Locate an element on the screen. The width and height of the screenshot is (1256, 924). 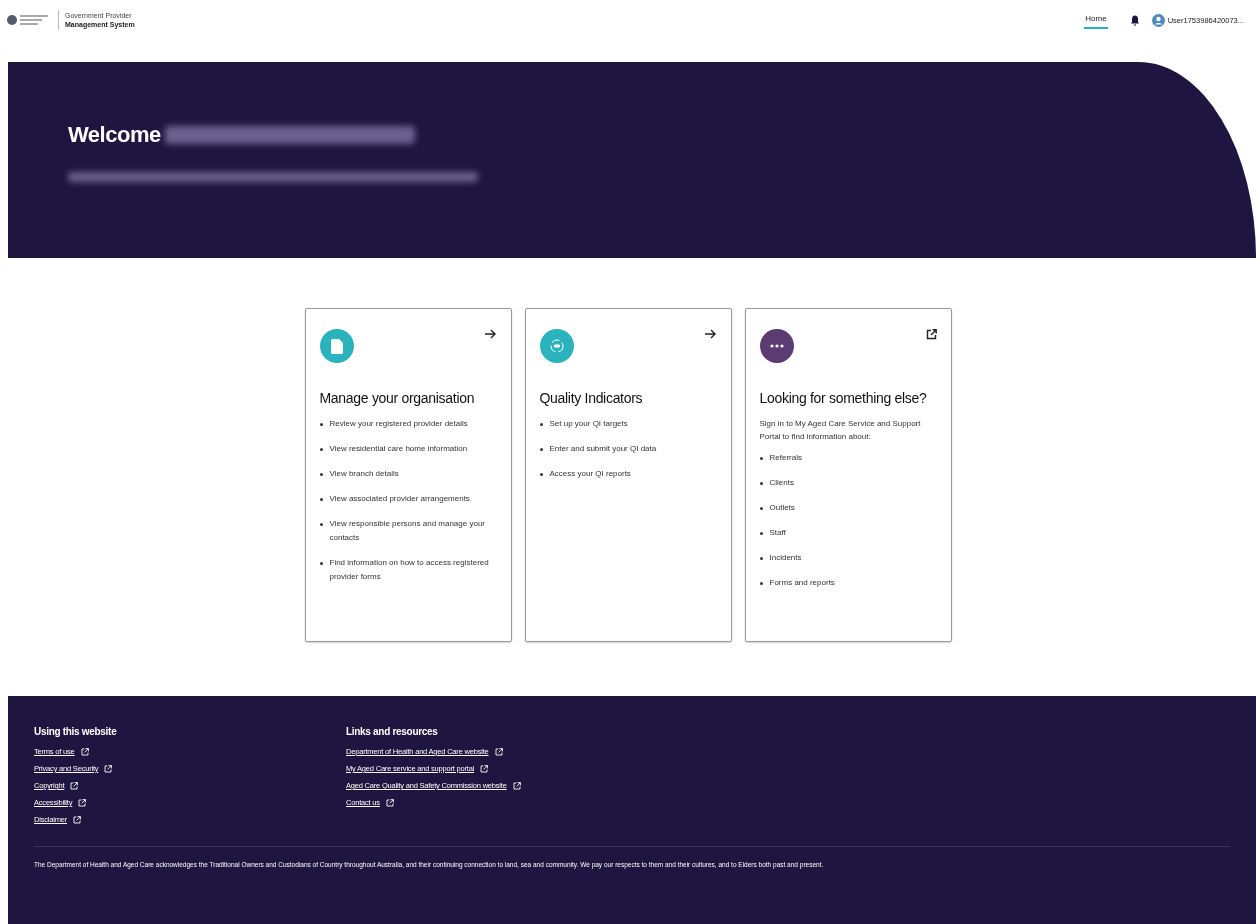
user-avatar-icon is located at coordinates (1158, 20).